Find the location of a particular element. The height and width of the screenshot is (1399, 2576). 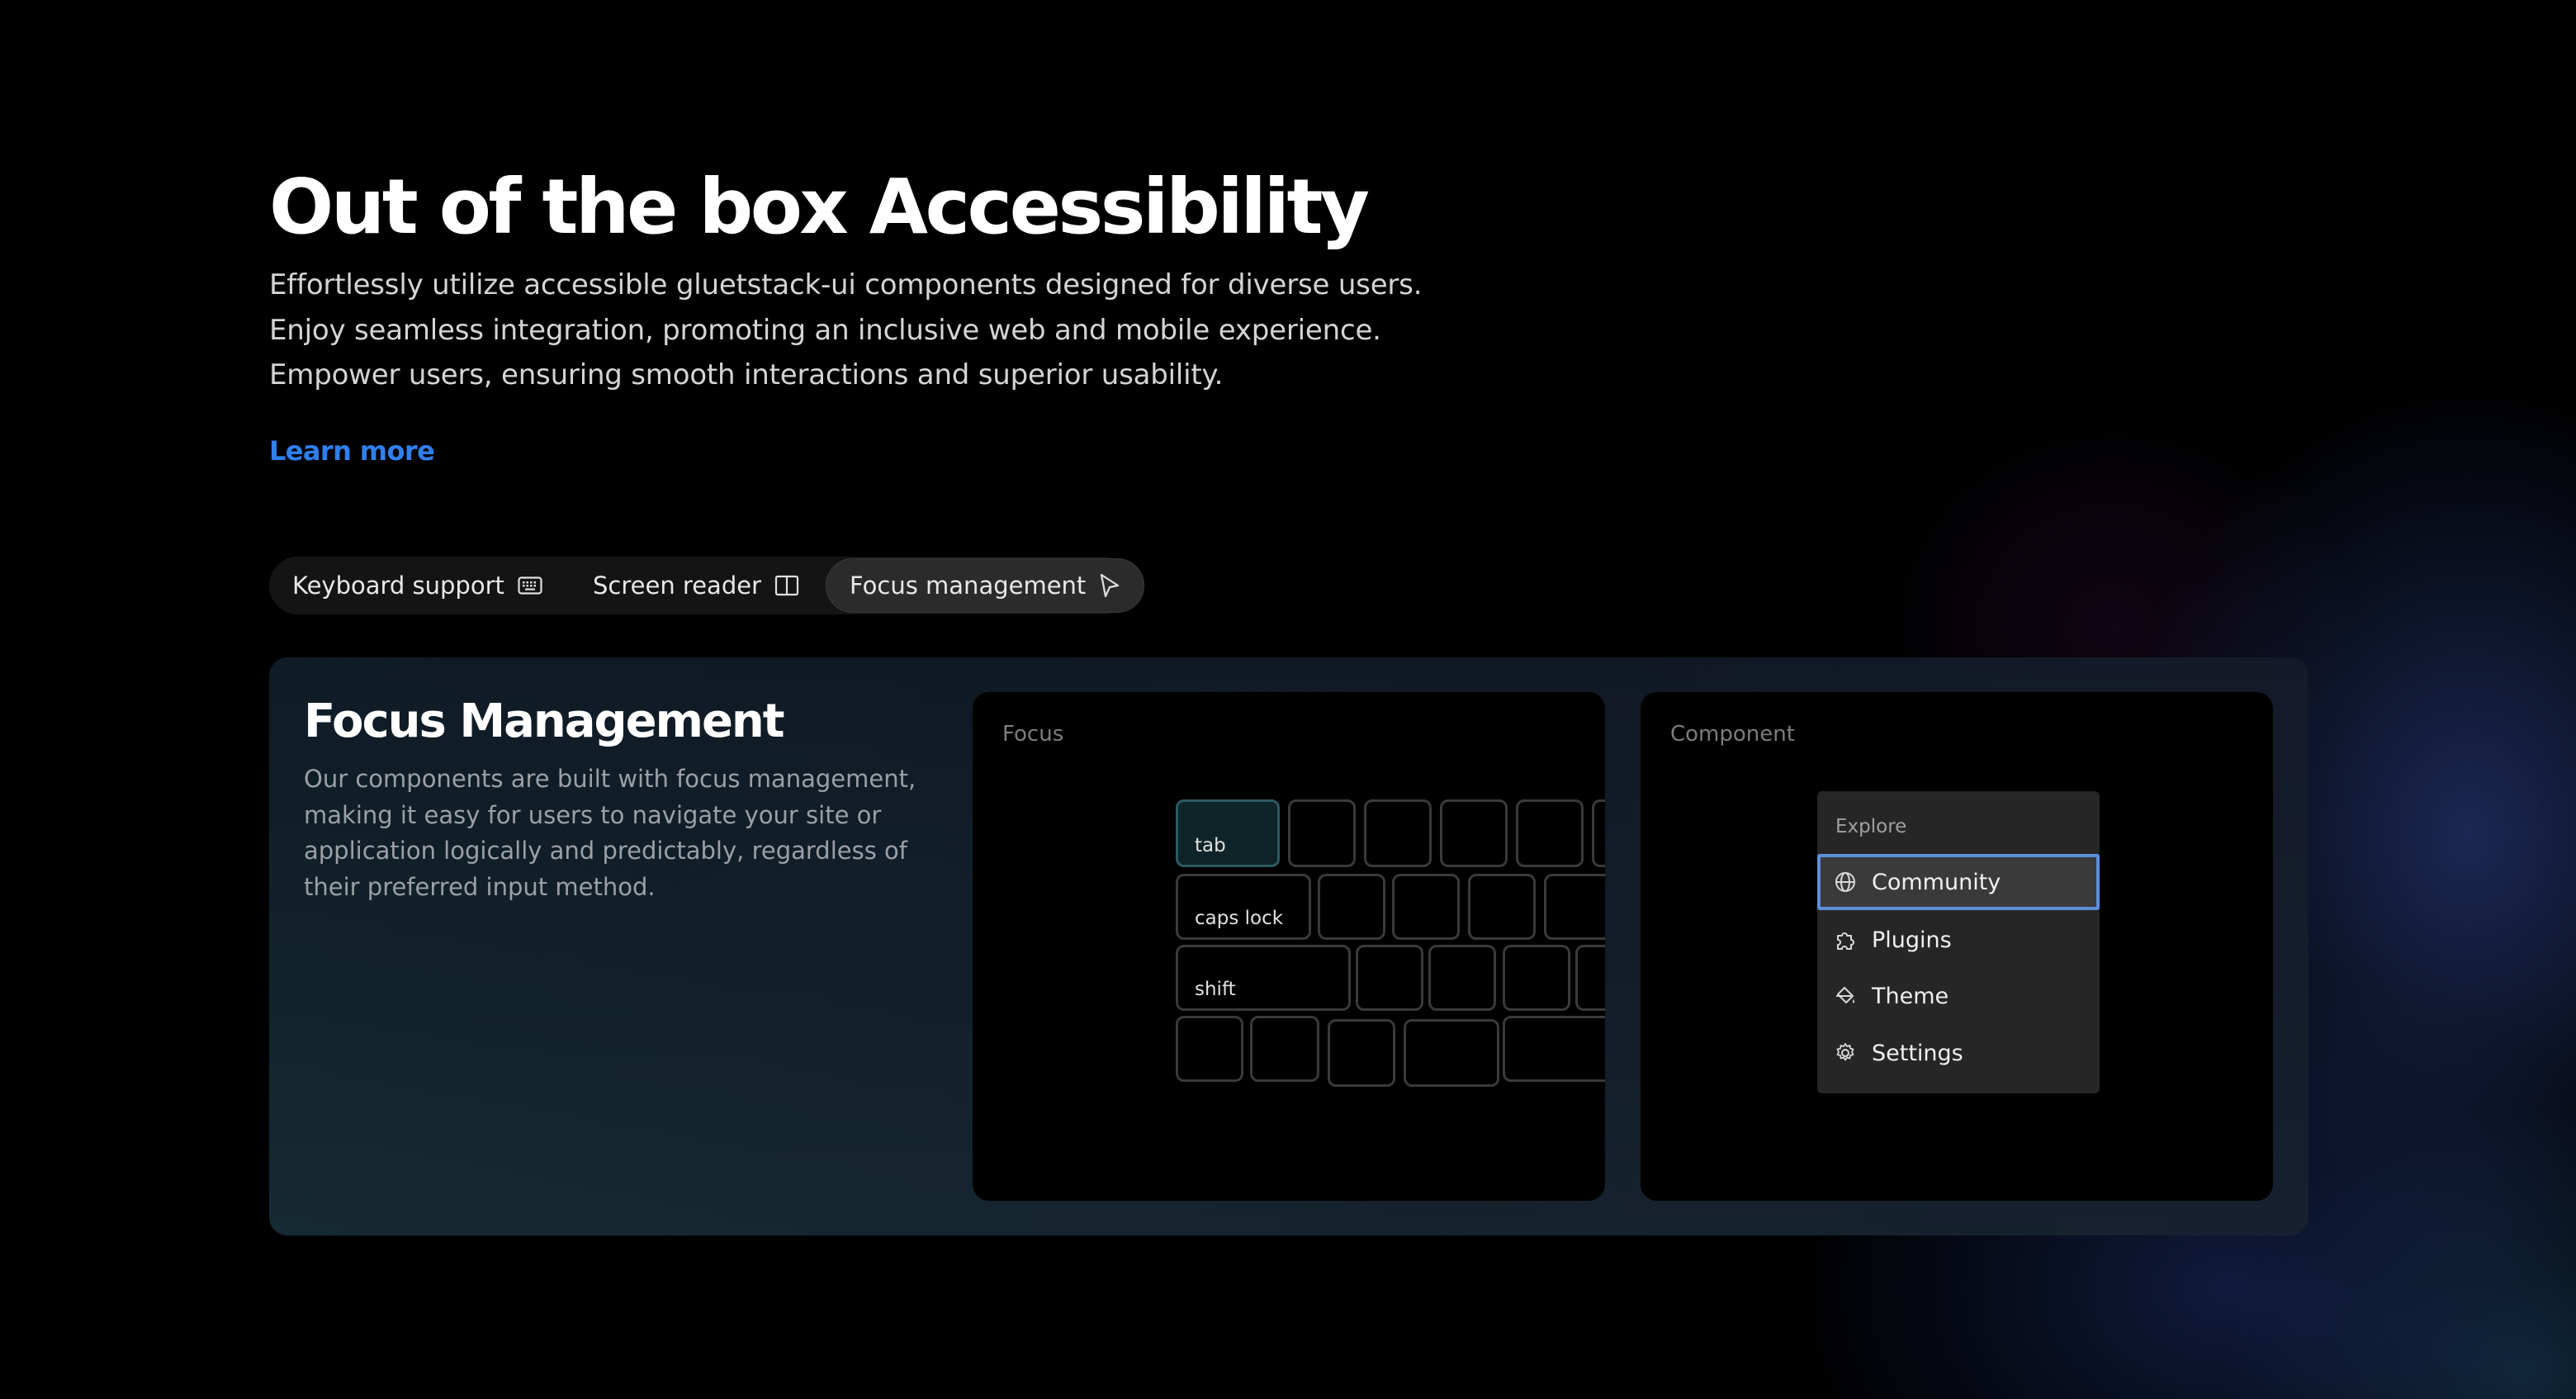

gear-icon is located at coordinates (1845, 1053).